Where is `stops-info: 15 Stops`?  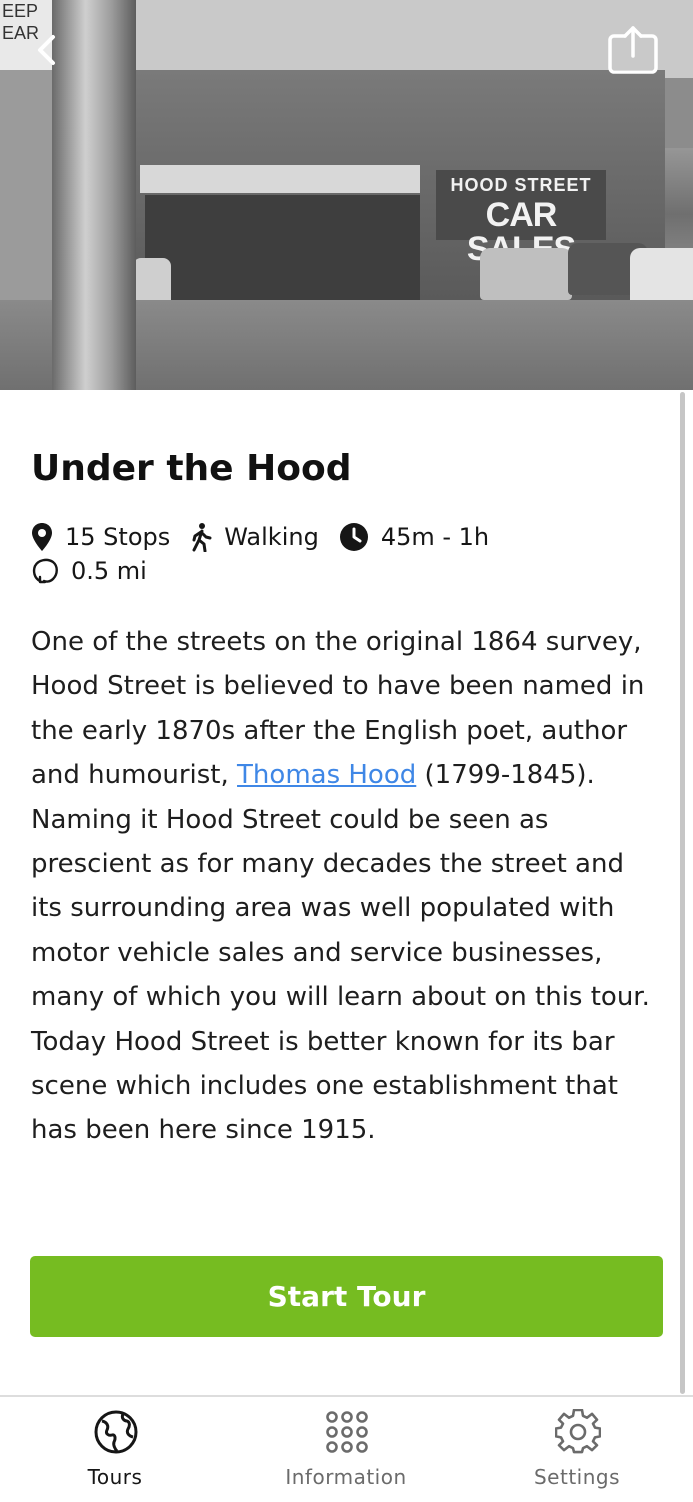 stops-info: 15 Stops is located at coordinates (100, 537).